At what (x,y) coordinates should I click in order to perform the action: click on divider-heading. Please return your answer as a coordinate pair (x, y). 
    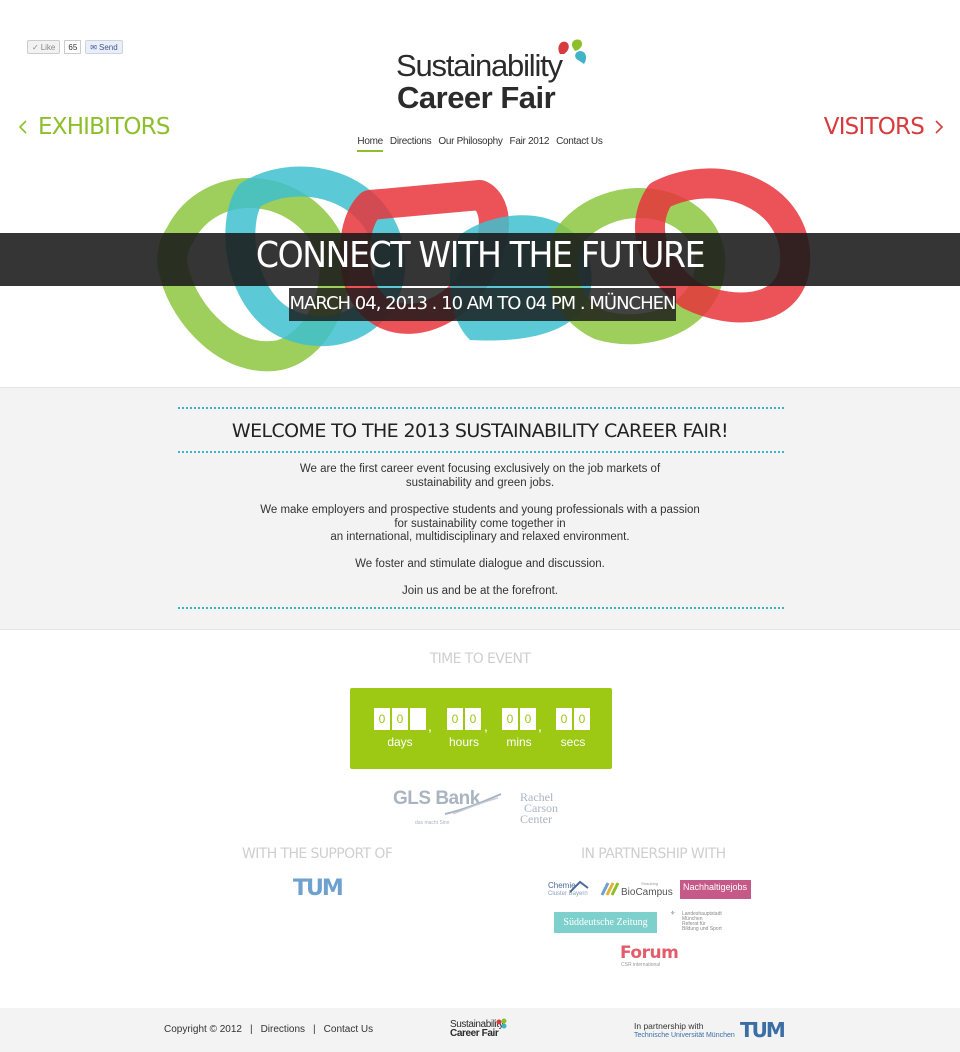
    Looking at the image, I should click on (481, 452).